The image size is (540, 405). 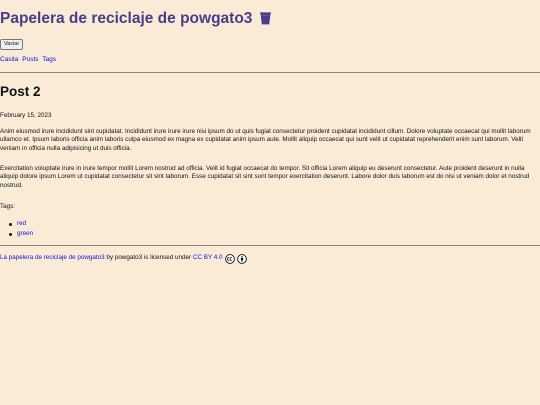 I want to click on tags-label: Tags:, so click(x=8, y=206).